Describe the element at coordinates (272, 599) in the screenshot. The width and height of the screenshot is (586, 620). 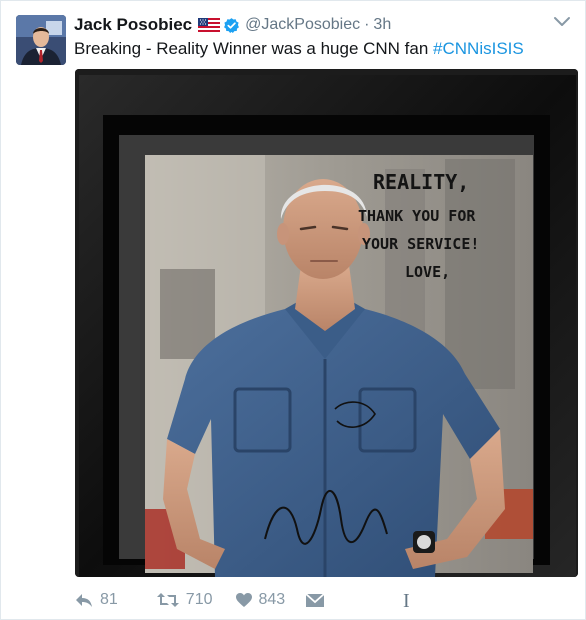
I see `like-count: 843` at that location.